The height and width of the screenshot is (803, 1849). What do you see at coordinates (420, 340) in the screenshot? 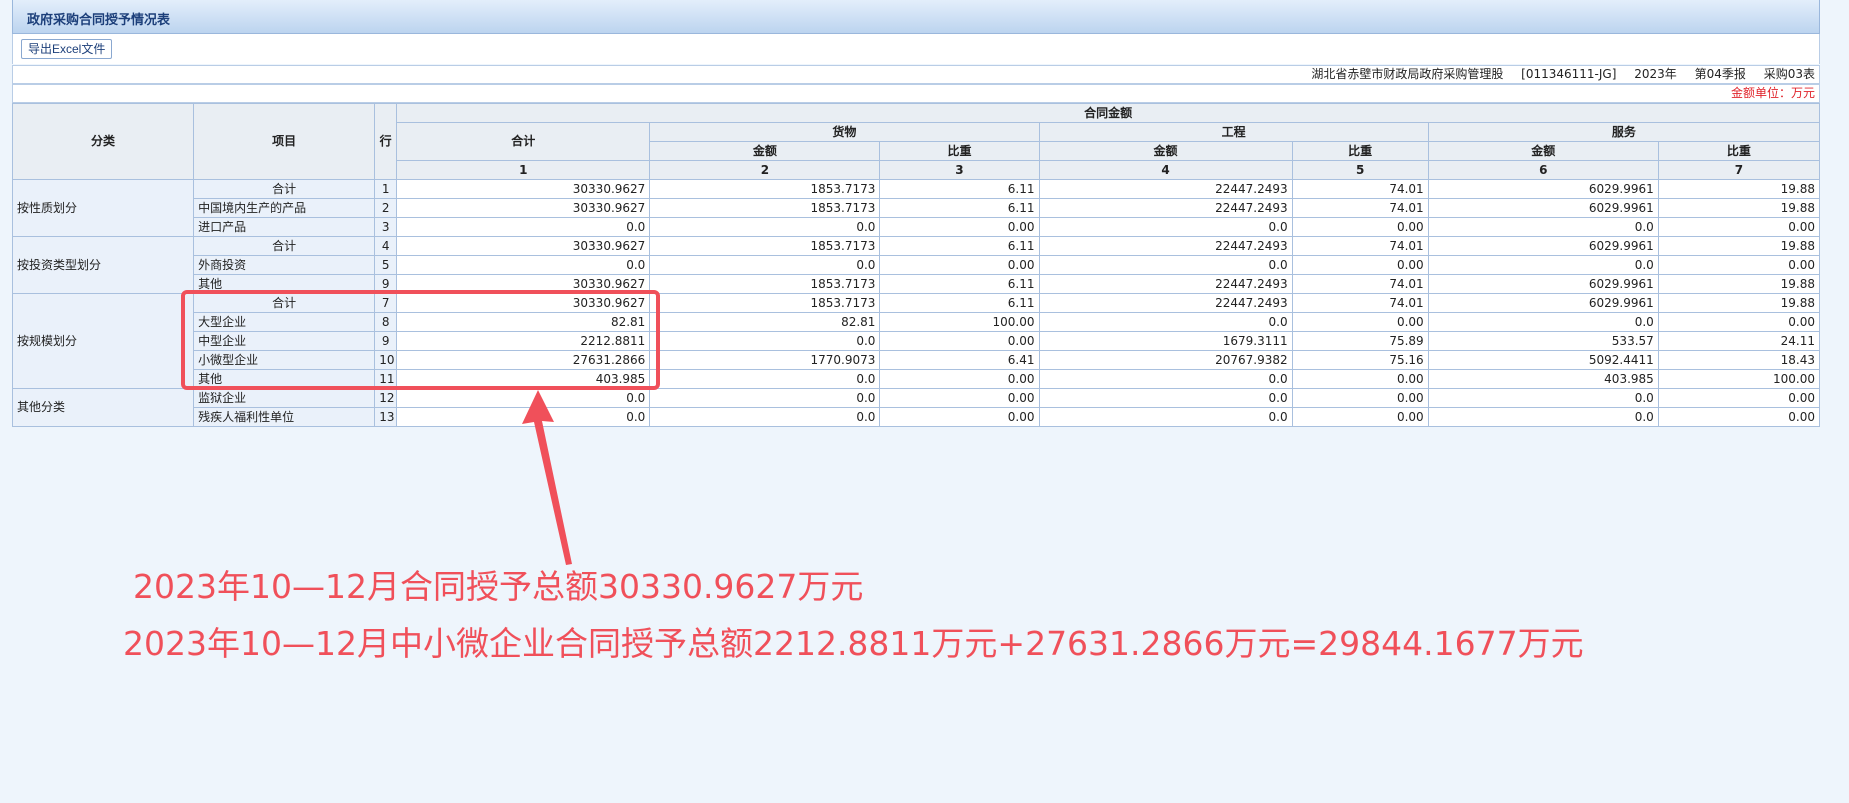
I see `highlight-box` at bounding box center [420, 340].